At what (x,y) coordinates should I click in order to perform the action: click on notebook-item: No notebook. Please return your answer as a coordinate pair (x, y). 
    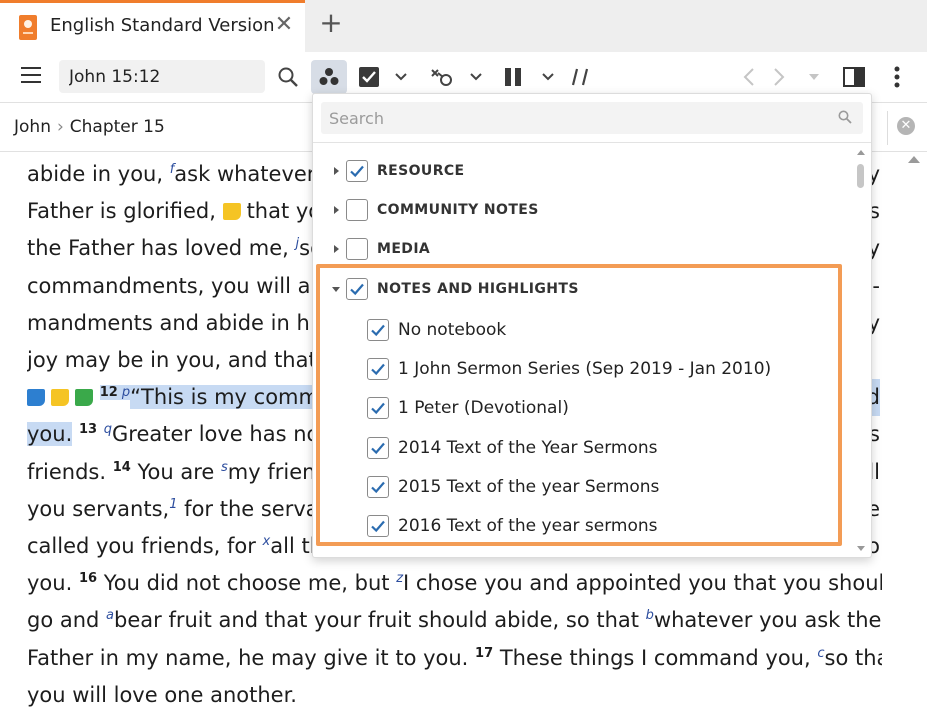
    Looking at the image, I should click on (436, 330).